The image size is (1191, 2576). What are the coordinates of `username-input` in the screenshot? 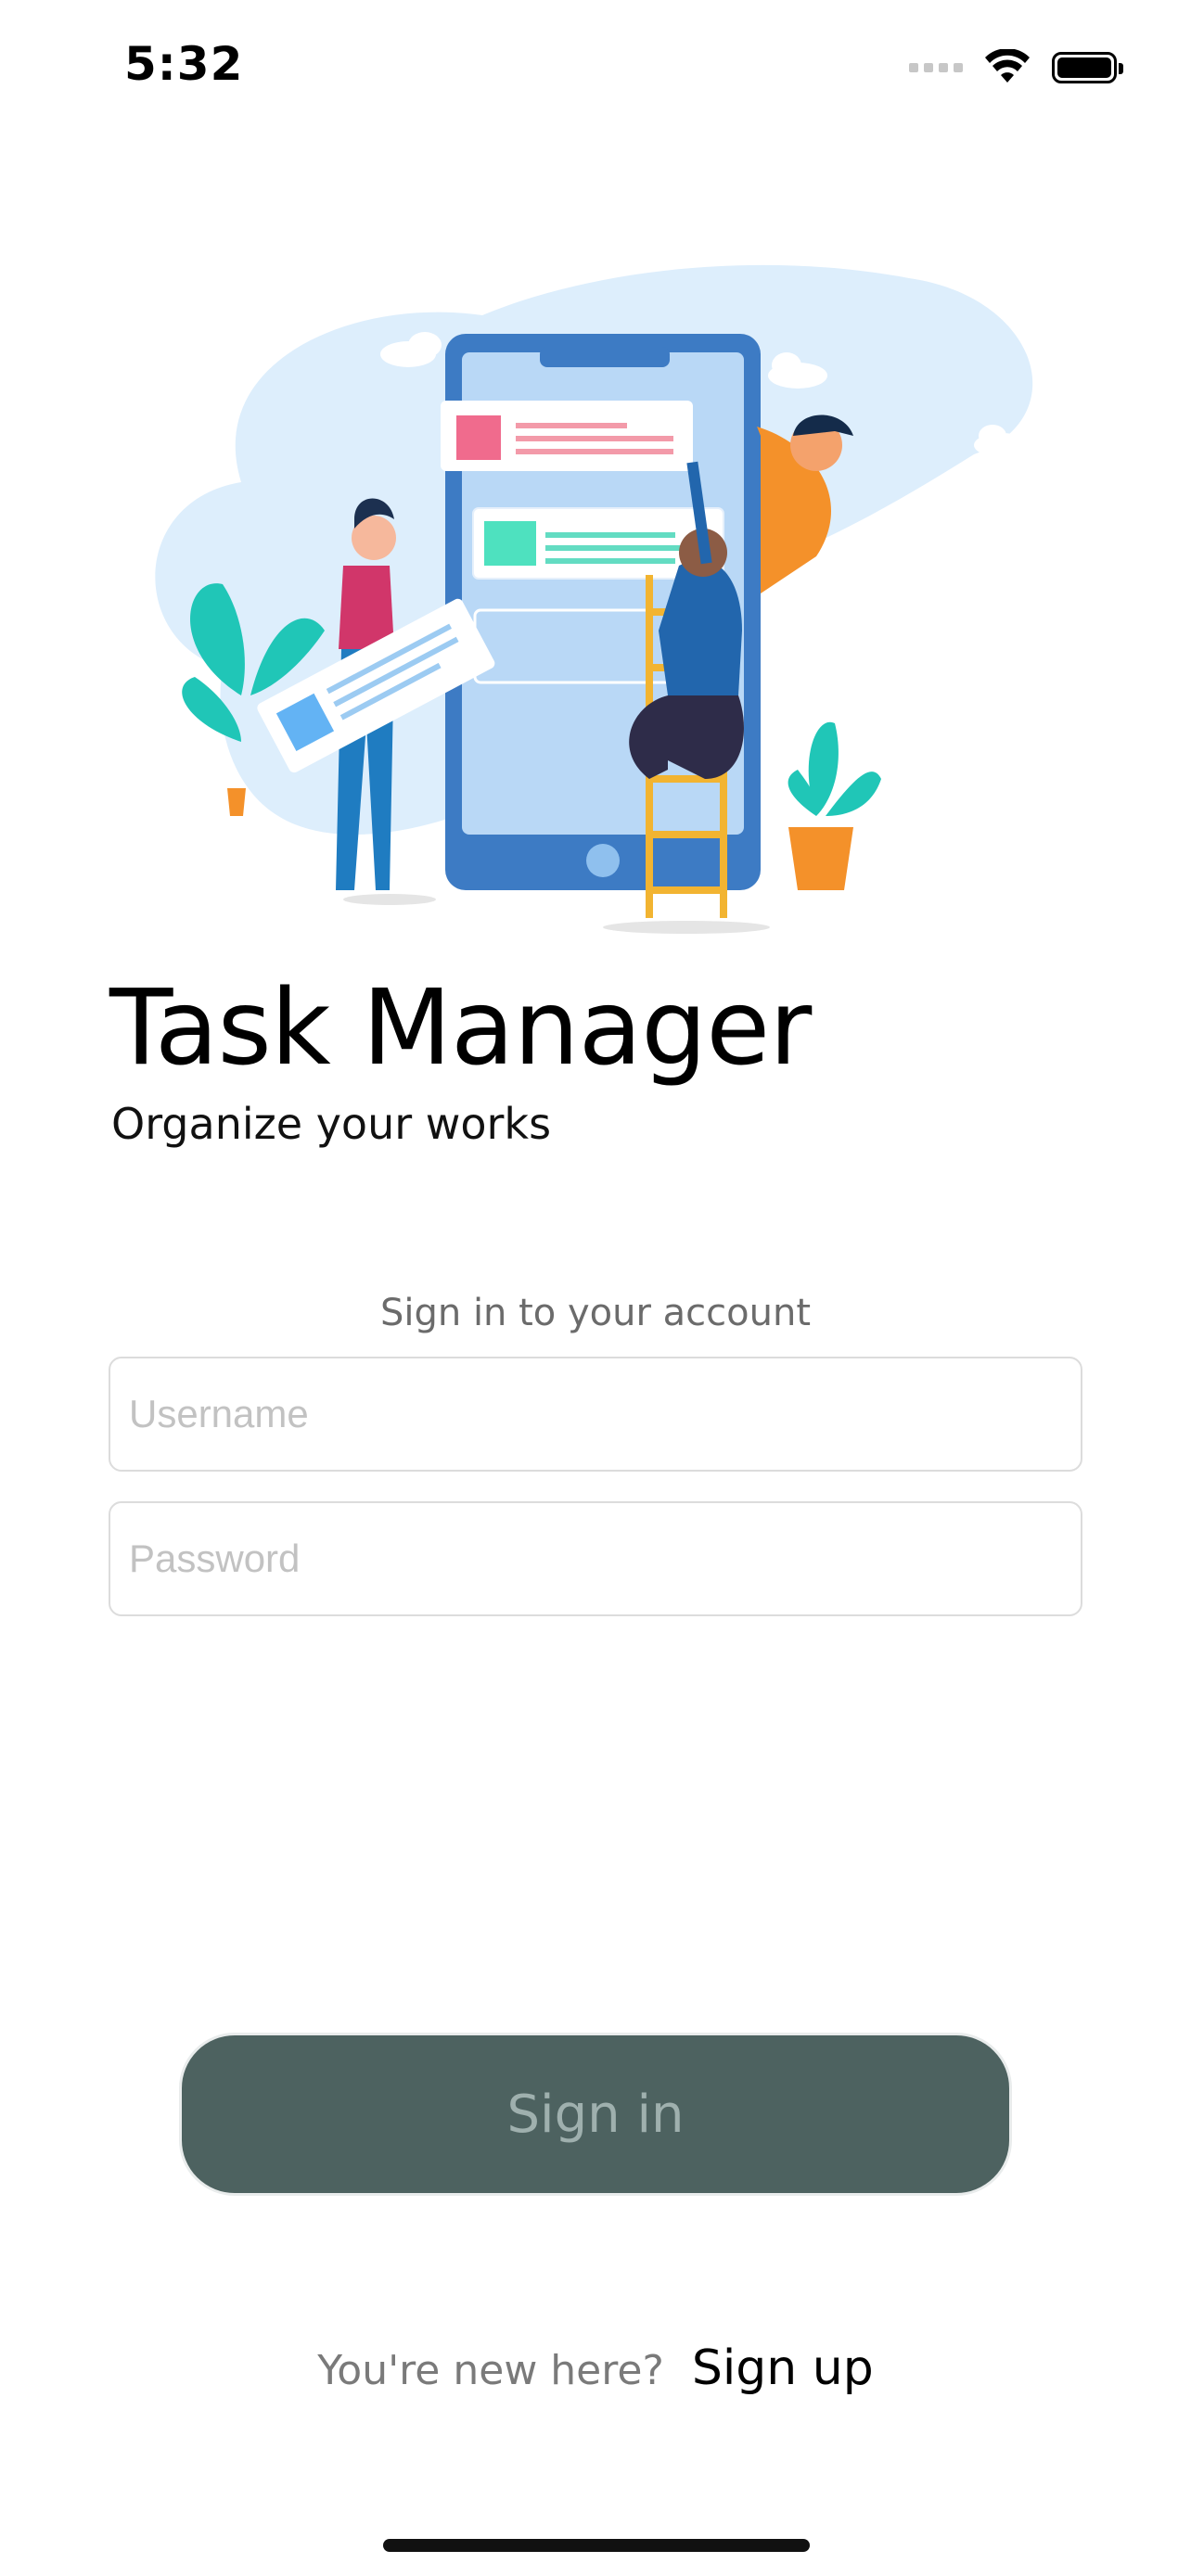 It's located at (595, 1414).